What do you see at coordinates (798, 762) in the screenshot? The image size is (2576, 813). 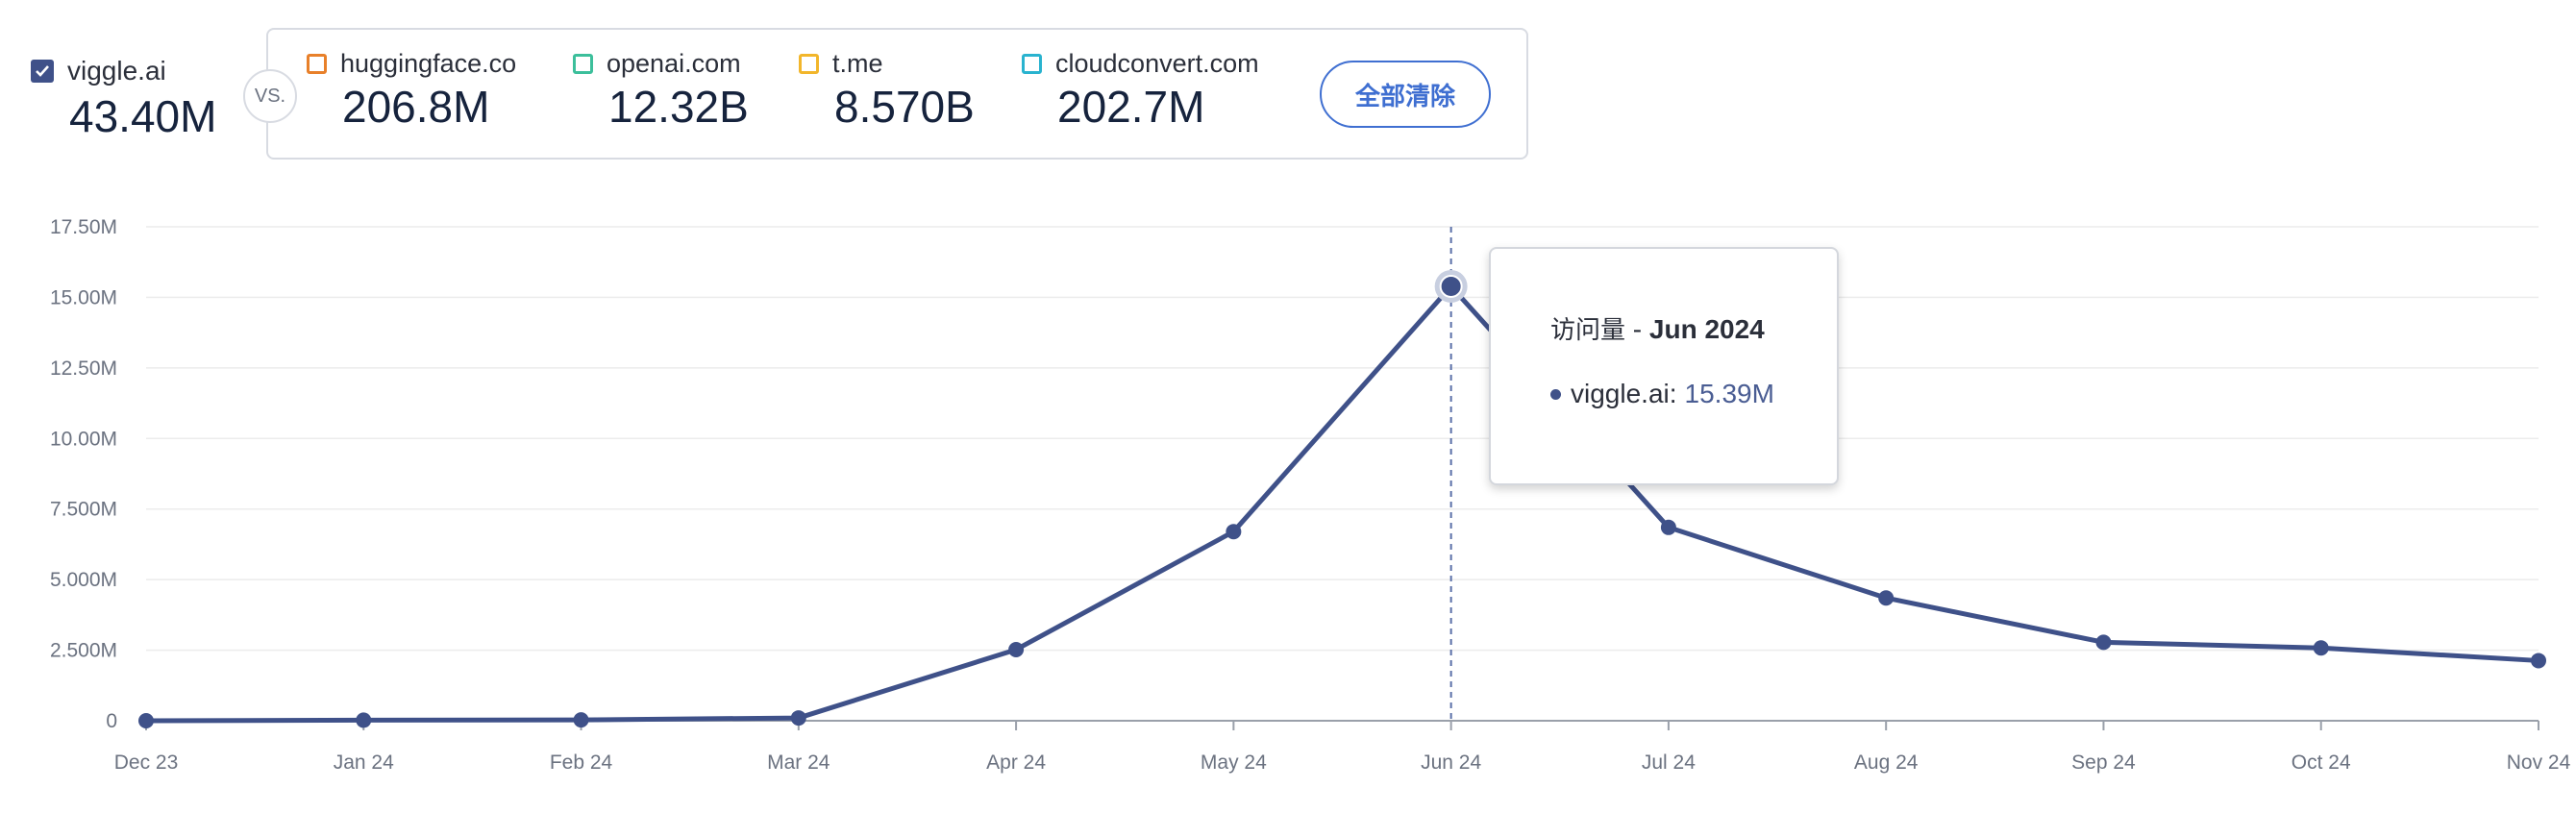 I see `x-tick-label: Mar 24` at bounding box center [798, 762].